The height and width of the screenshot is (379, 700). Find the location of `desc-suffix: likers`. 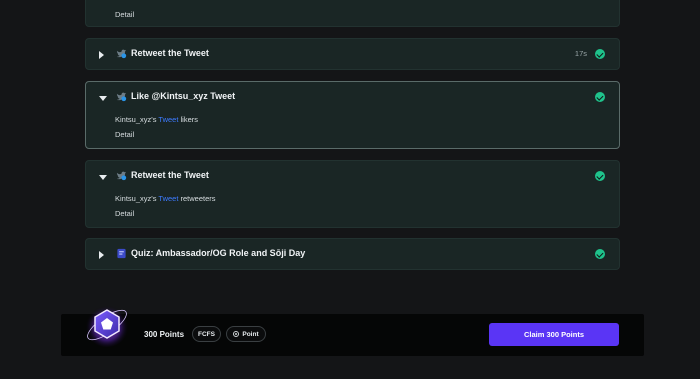

desc-suffix: likers is located at coordinates (189, 119).